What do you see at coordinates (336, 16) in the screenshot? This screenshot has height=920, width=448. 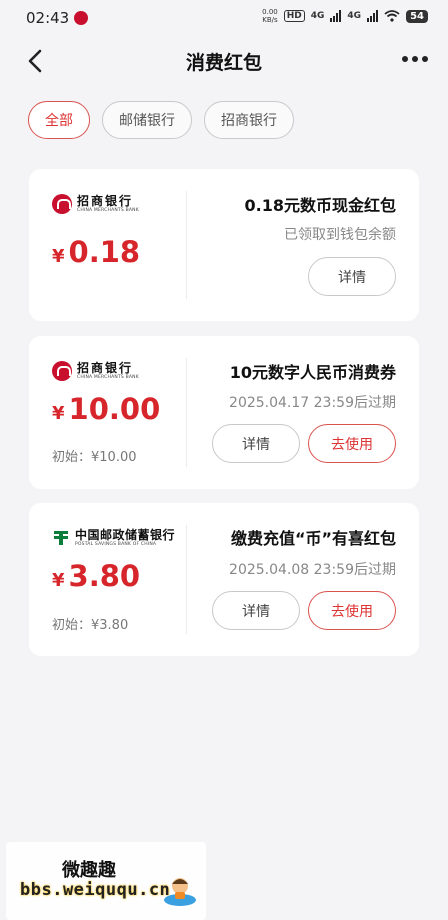 I see `signal-icon` at bounding box center [336, 16].